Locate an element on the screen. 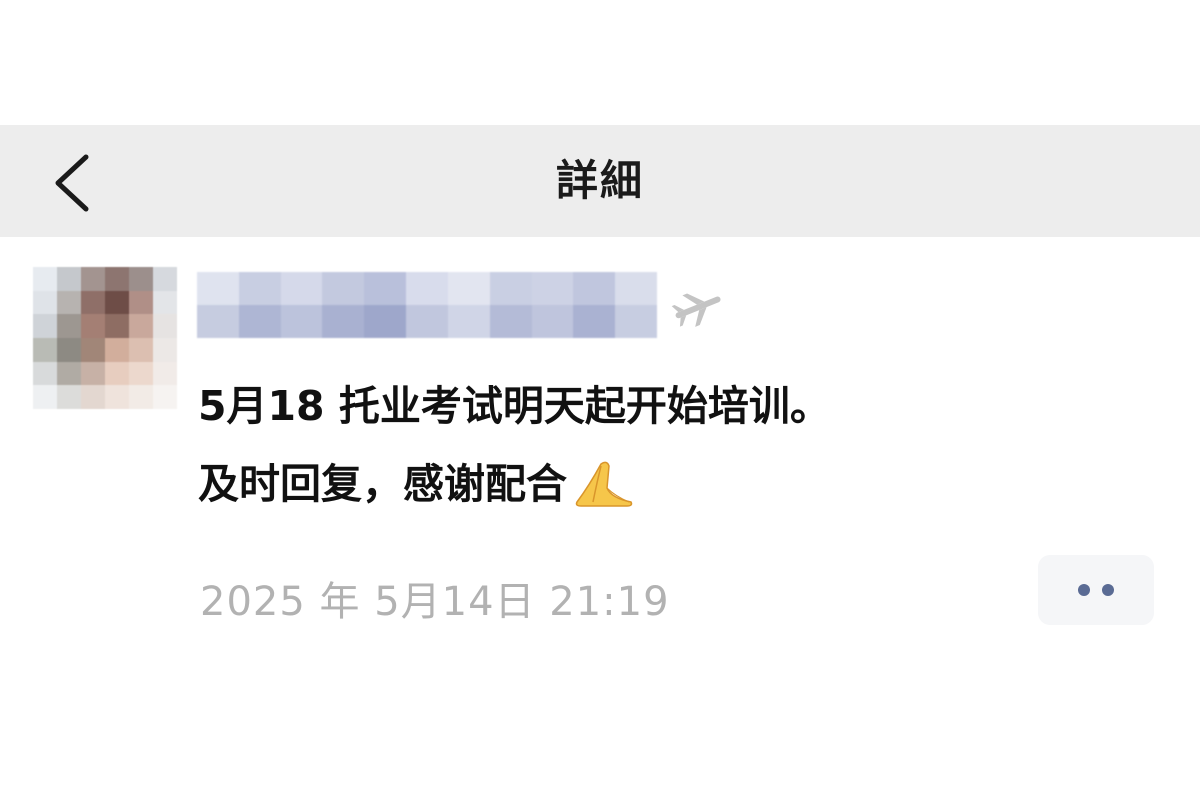 This screenshot has width=1200, height=800. folded-hands-emoji is located at coordinates (604, 484).